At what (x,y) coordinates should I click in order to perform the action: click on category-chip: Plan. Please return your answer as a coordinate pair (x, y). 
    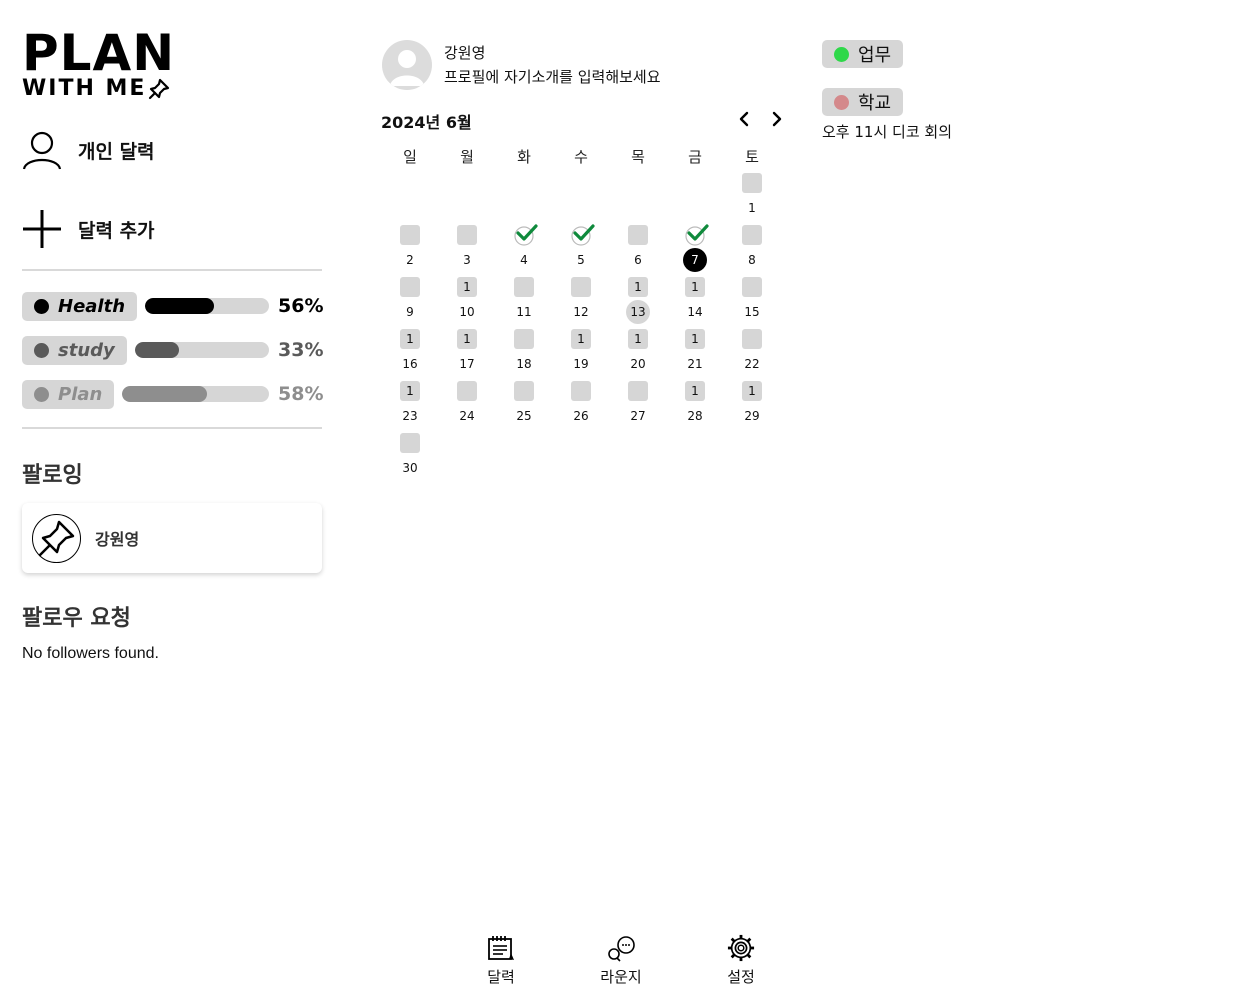
    Looking at the image, I should click on (68, 394).